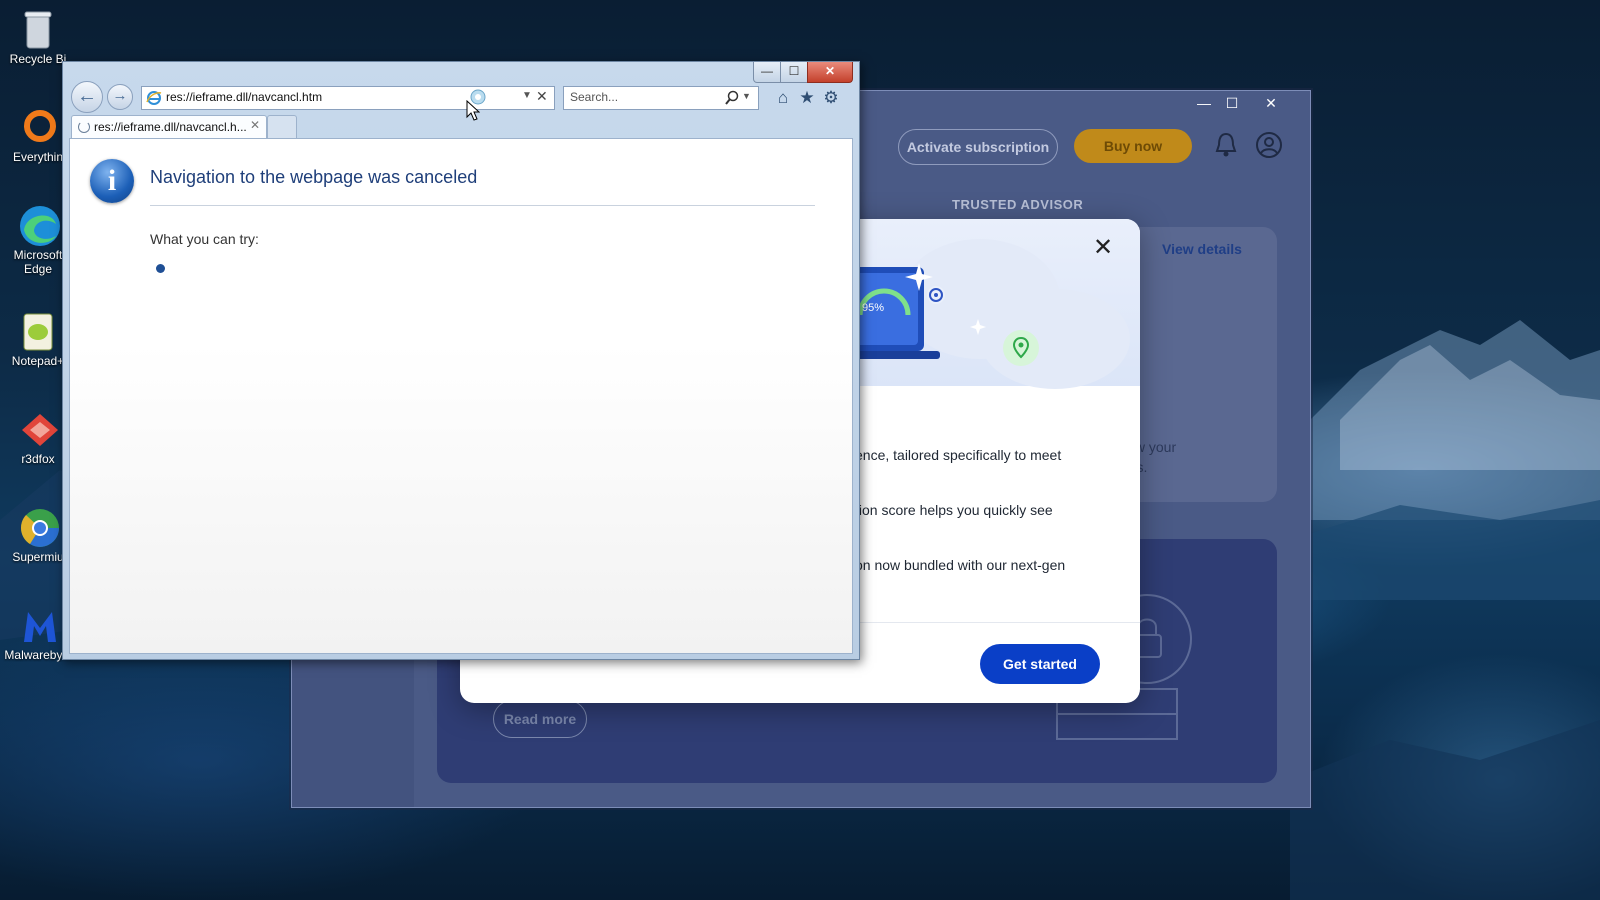 This screenshot has width=1600, height=900. What do you see at coordinates (527, 95) in the screenshot?
I see `address-dropdown-icon: ▼` at bounding box center [527, 95].